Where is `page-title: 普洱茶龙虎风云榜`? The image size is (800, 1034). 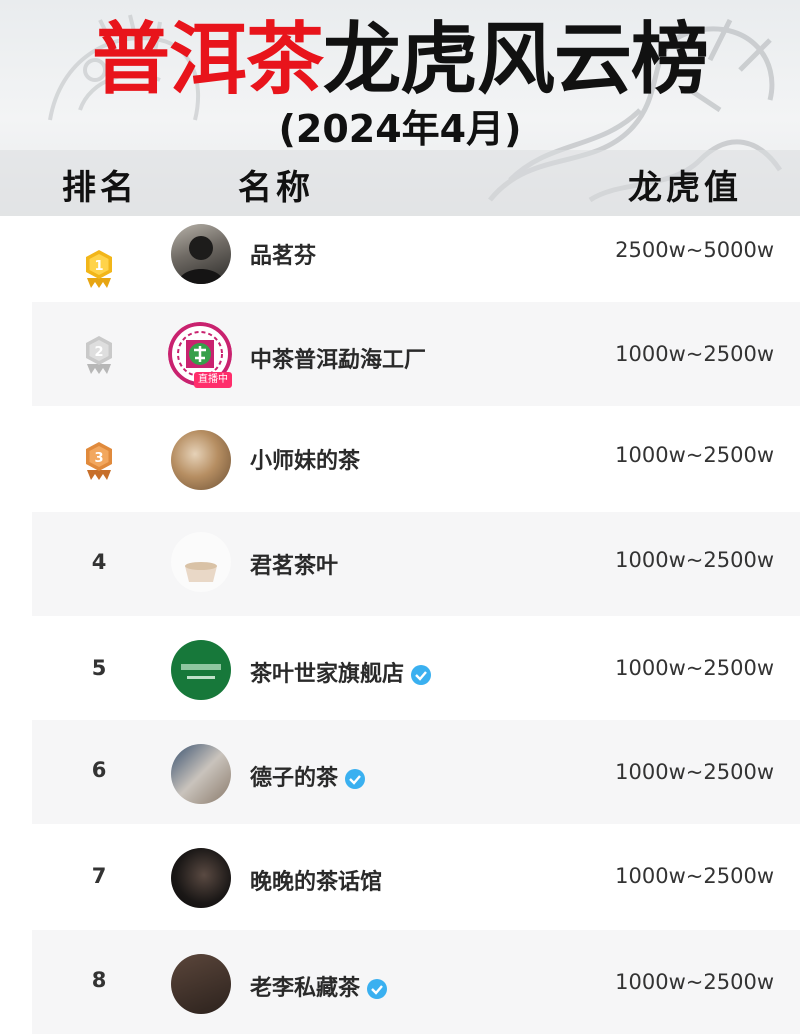 page-title: 普洱茶龙虎风云榜 is located at coordinates (400, 60).